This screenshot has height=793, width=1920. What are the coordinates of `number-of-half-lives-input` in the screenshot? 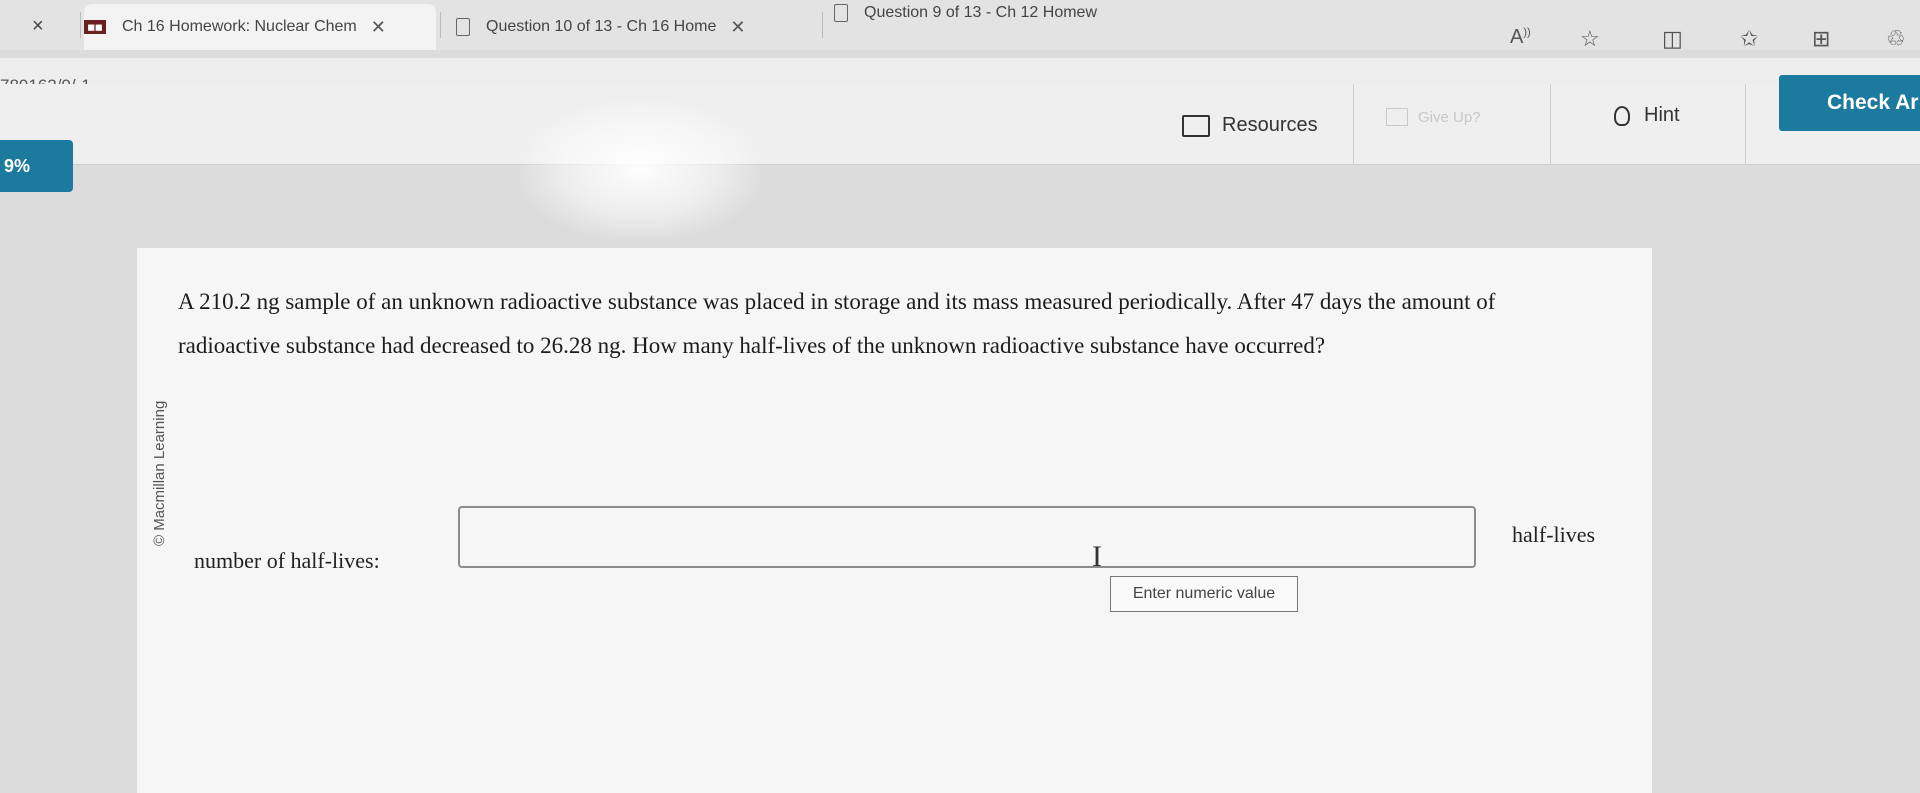 It's located at (967, 537).